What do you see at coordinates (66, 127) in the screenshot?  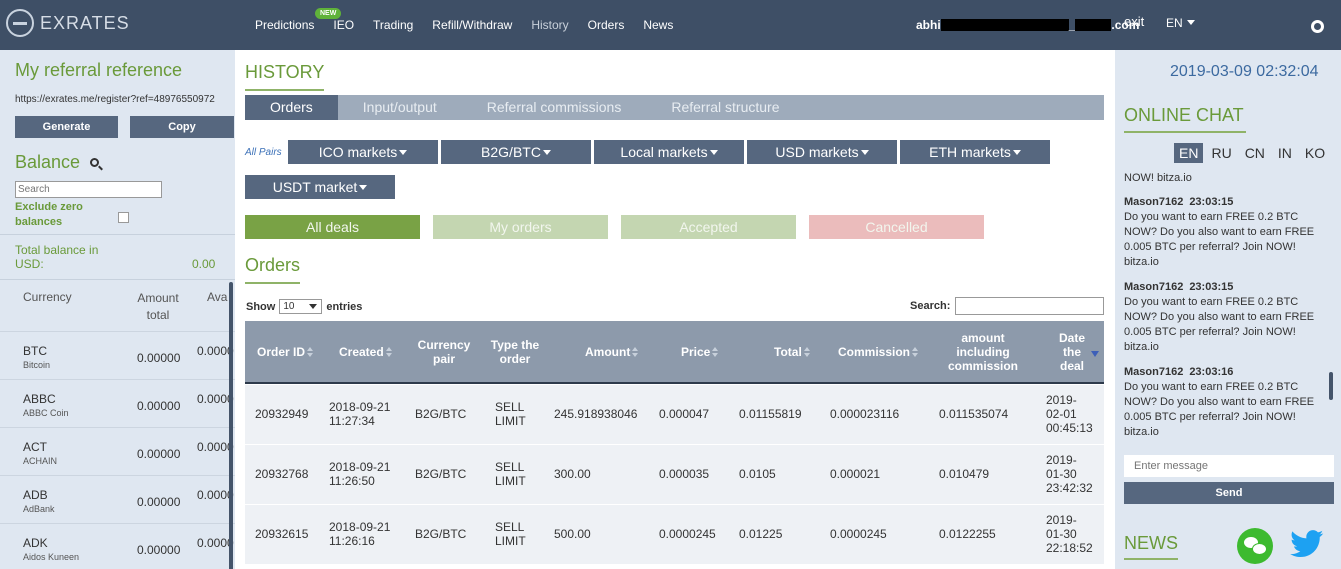 I see `generate-button: Generate` at bounding box center [66, 127].